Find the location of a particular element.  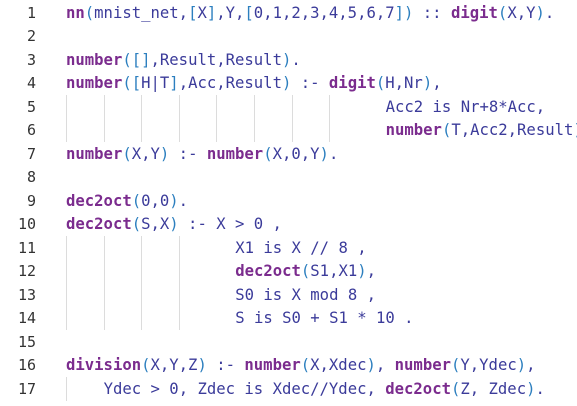

code-token: 0,0 is located at coordinates (155, 200).